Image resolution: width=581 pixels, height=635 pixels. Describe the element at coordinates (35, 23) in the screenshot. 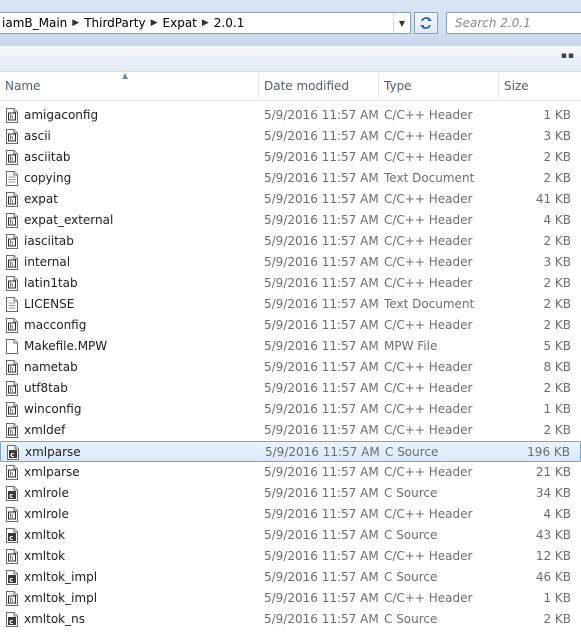

I see `breadcrumb-item: iamB_Main` at that location.